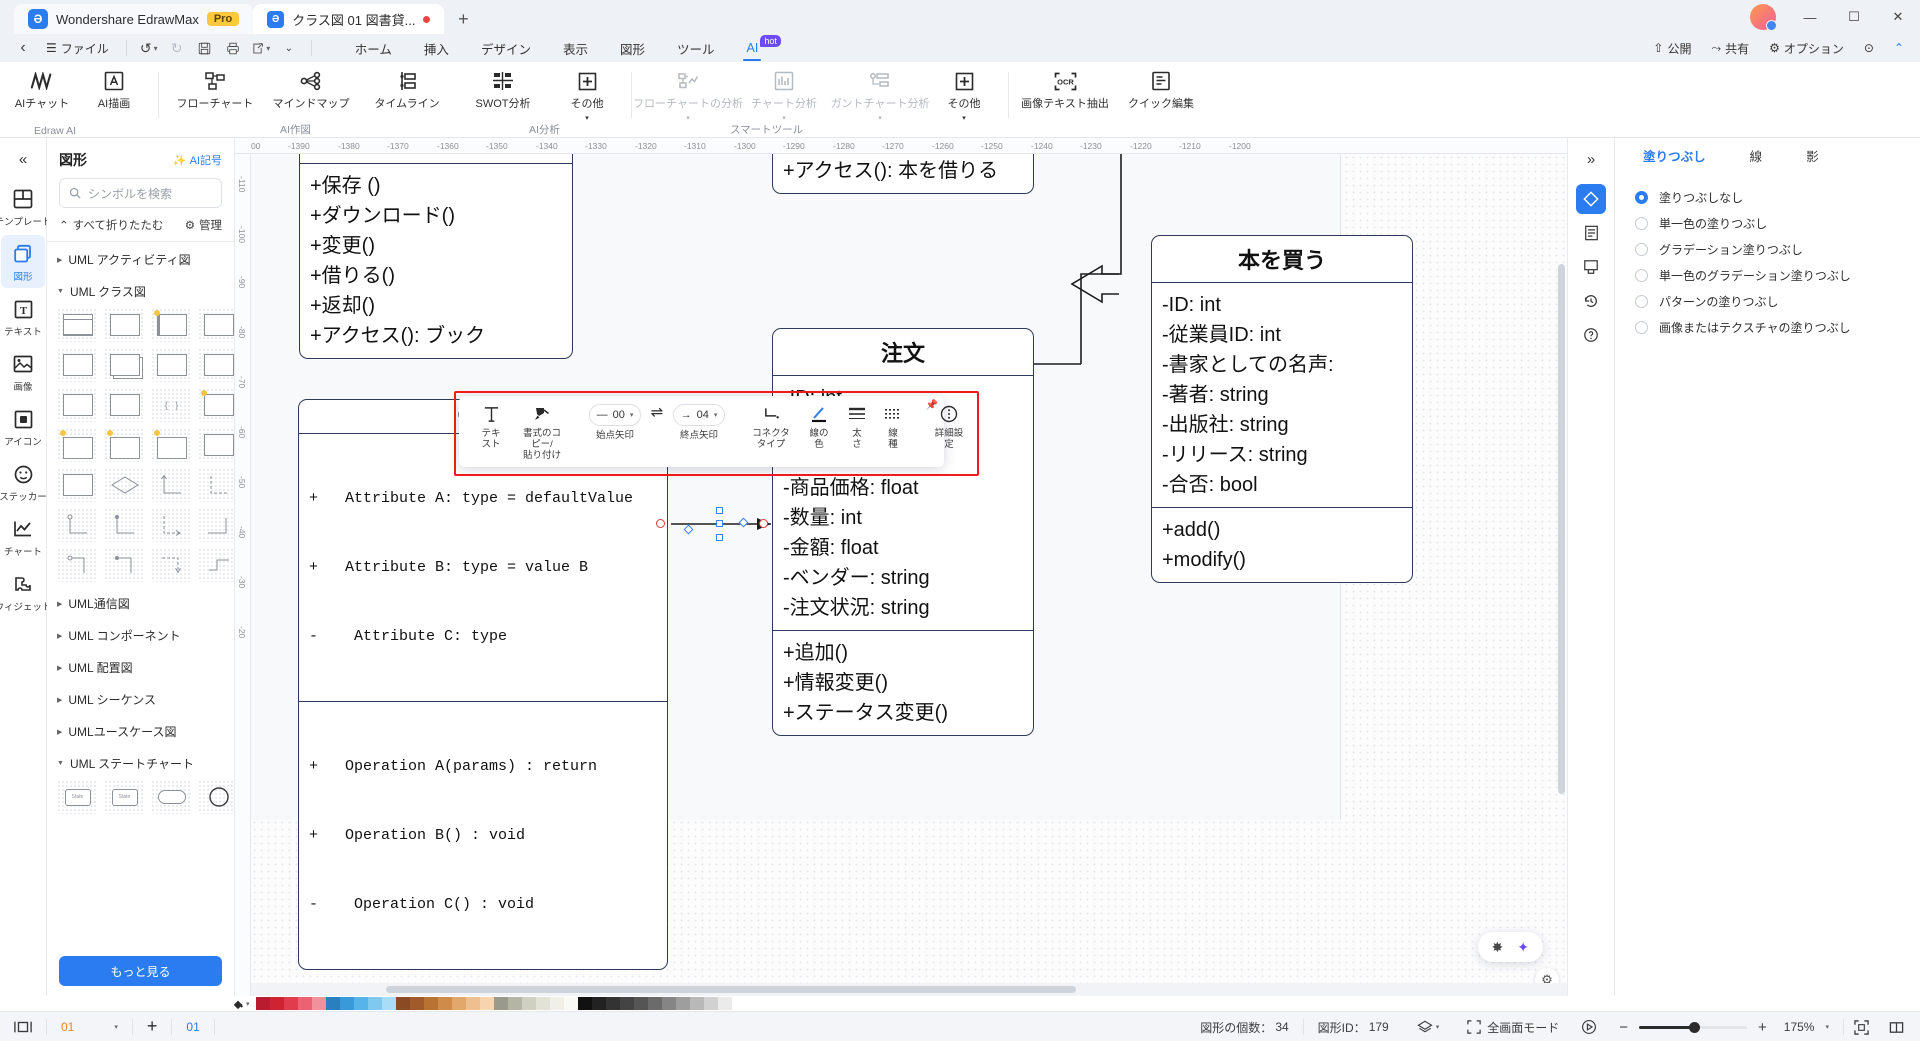 This screenshot has height=1041, width=1920. What do you see at coordinates (575, 48) in the screenshot?
I see `tab-view: 表示` at bounding box center [575, 48].